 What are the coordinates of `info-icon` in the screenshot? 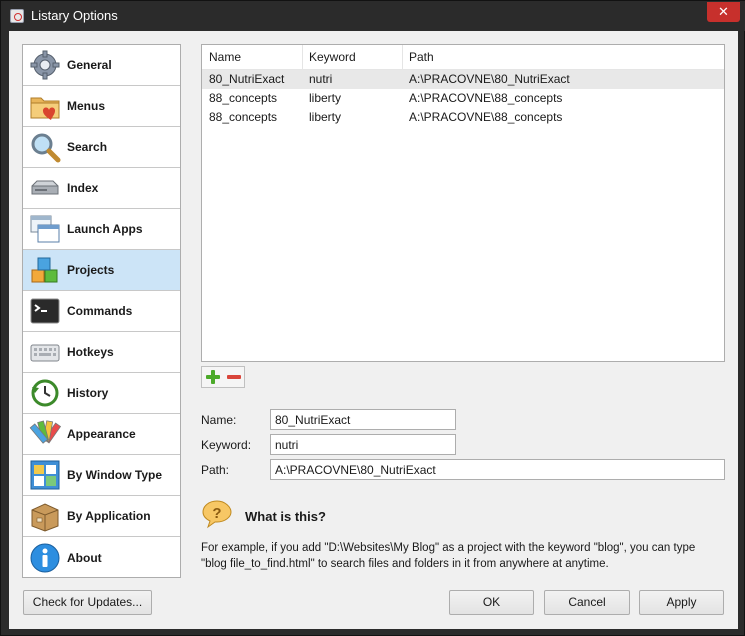 It's located at (45, 558).